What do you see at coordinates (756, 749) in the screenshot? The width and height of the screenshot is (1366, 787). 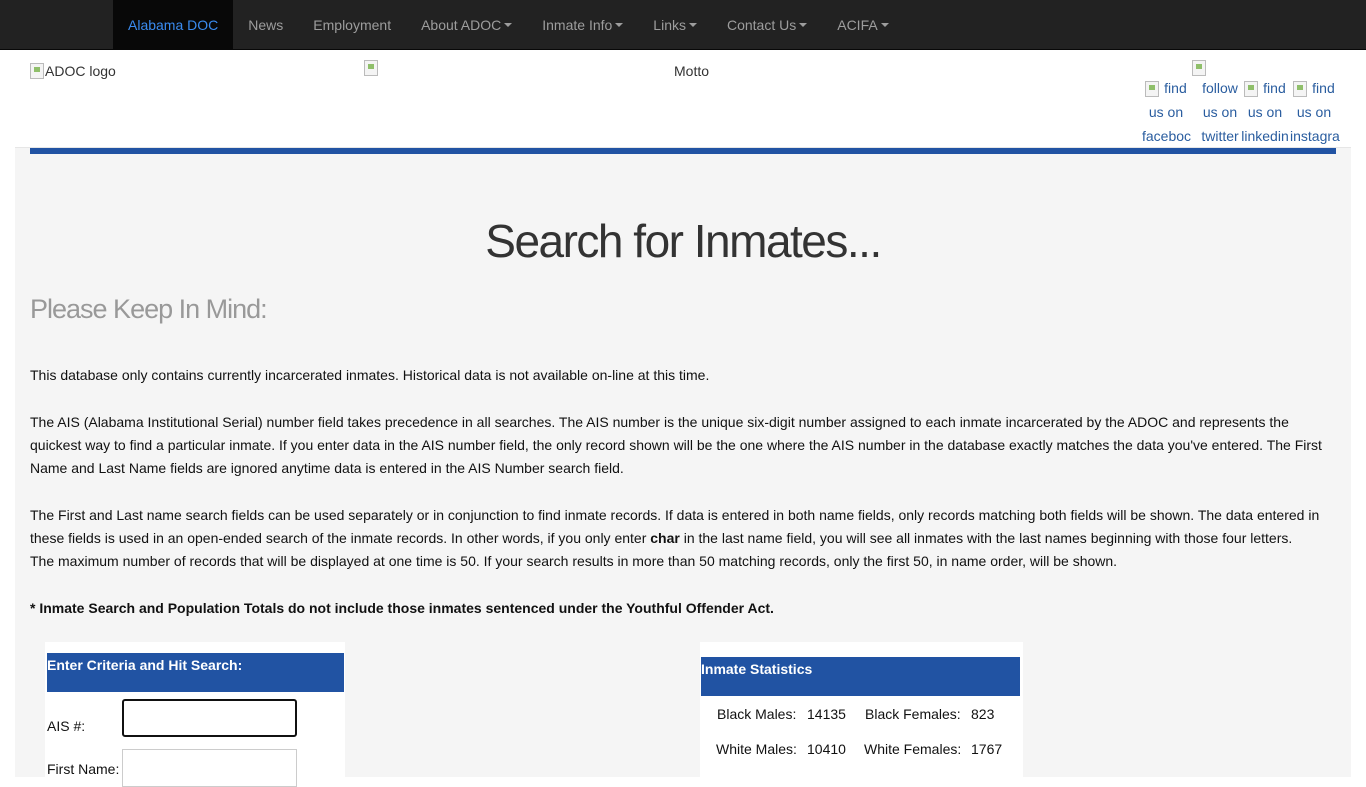 I see `white-males-label: White Males:` at bounding box center [756, 749].